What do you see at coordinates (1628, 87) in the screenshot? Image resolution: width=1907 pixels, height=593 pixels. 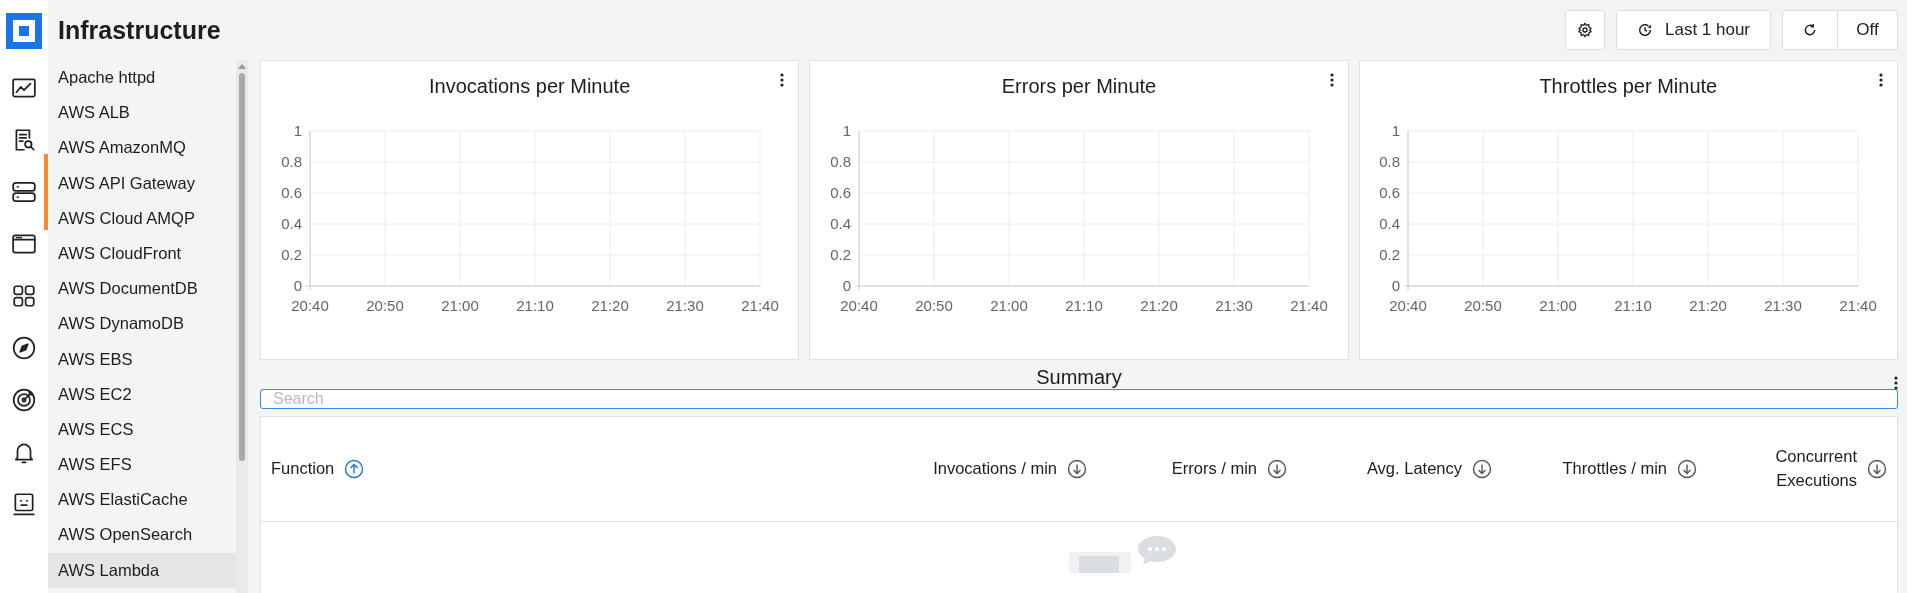 I see `chart-title: Throttles per Minute` at bounding box center [1628, 87].